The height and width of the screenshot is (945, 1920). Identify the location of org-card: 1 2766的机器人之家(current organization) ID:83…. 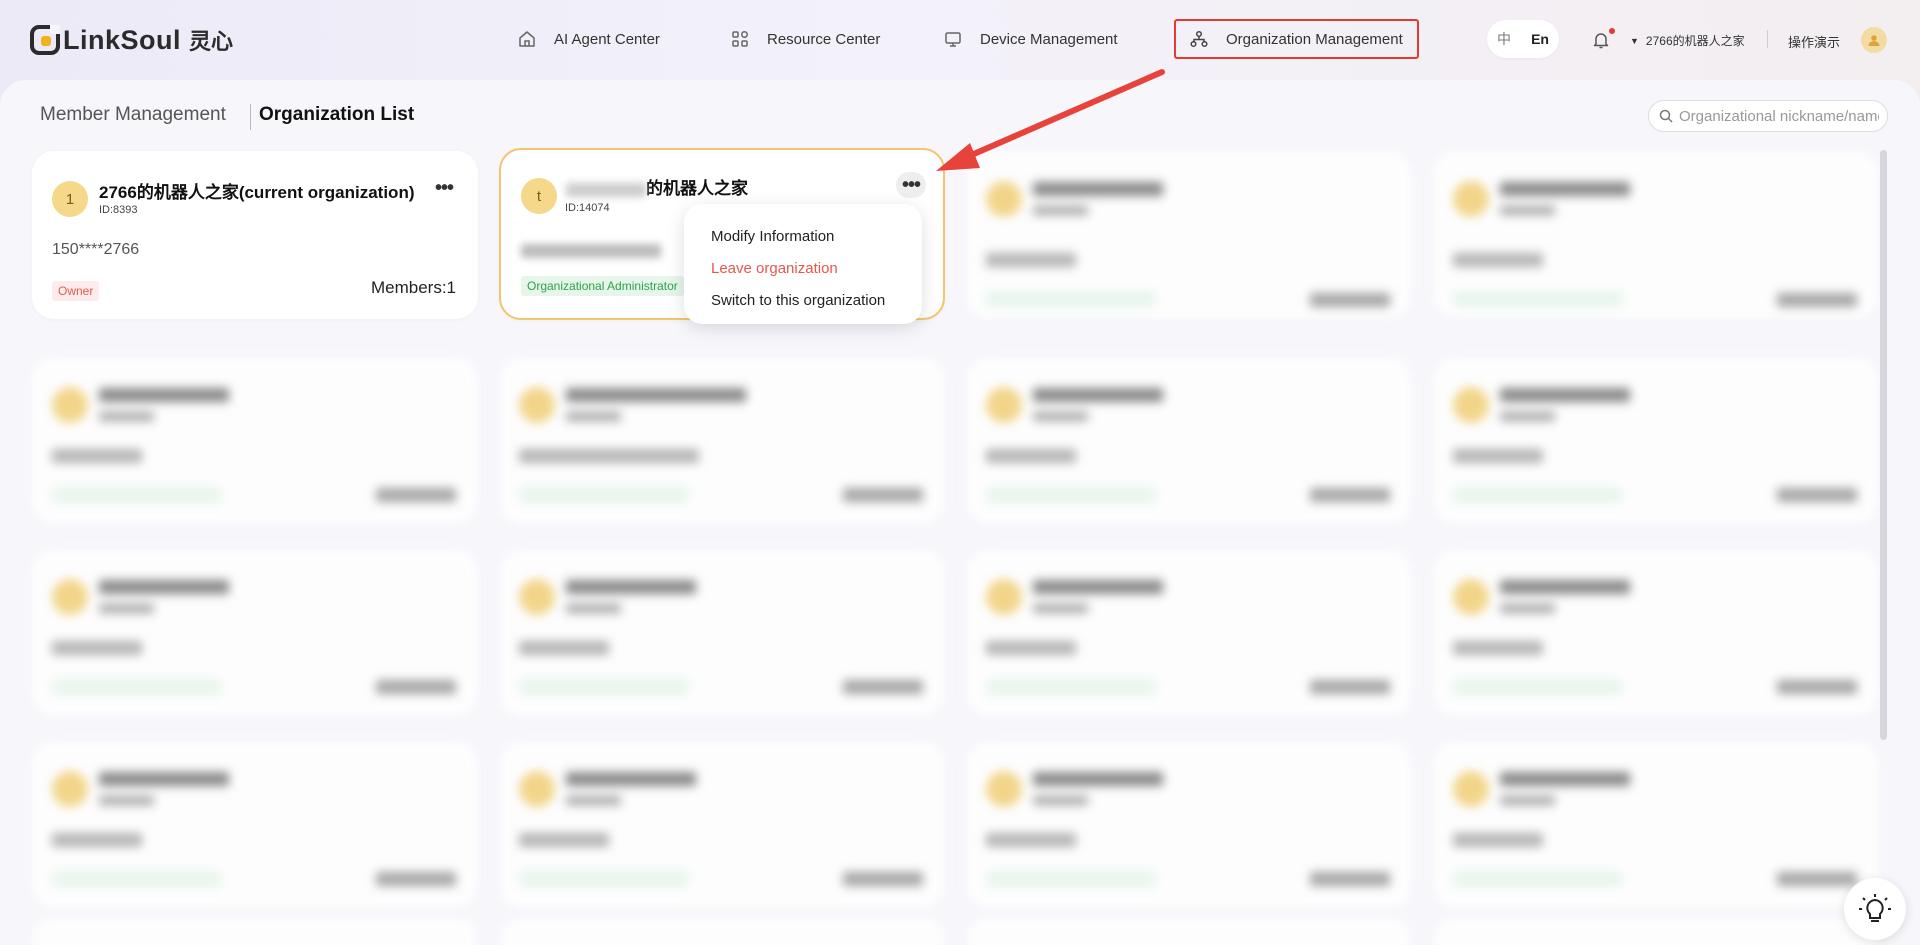
(255, 235).